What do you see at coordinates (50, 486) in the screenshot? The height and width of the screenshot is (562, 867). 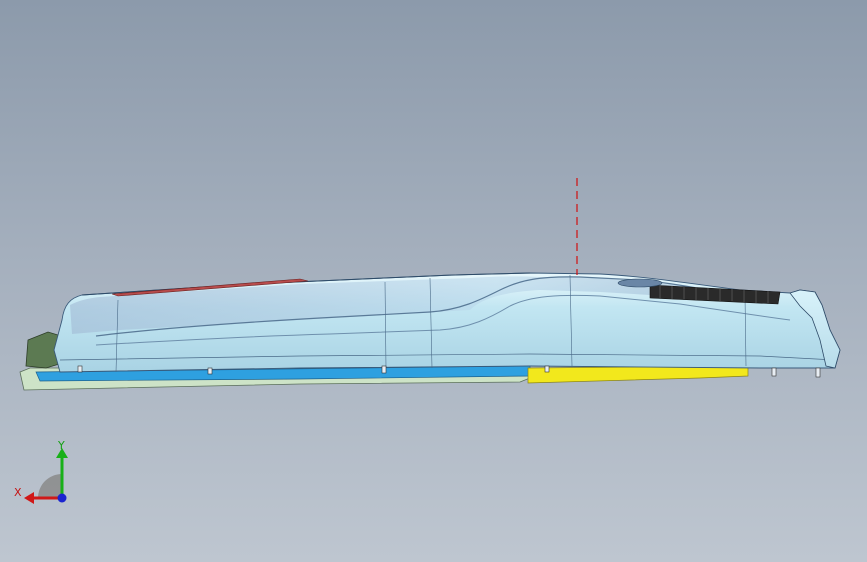 I see `triad-plane` at bounding box center [50, 486].